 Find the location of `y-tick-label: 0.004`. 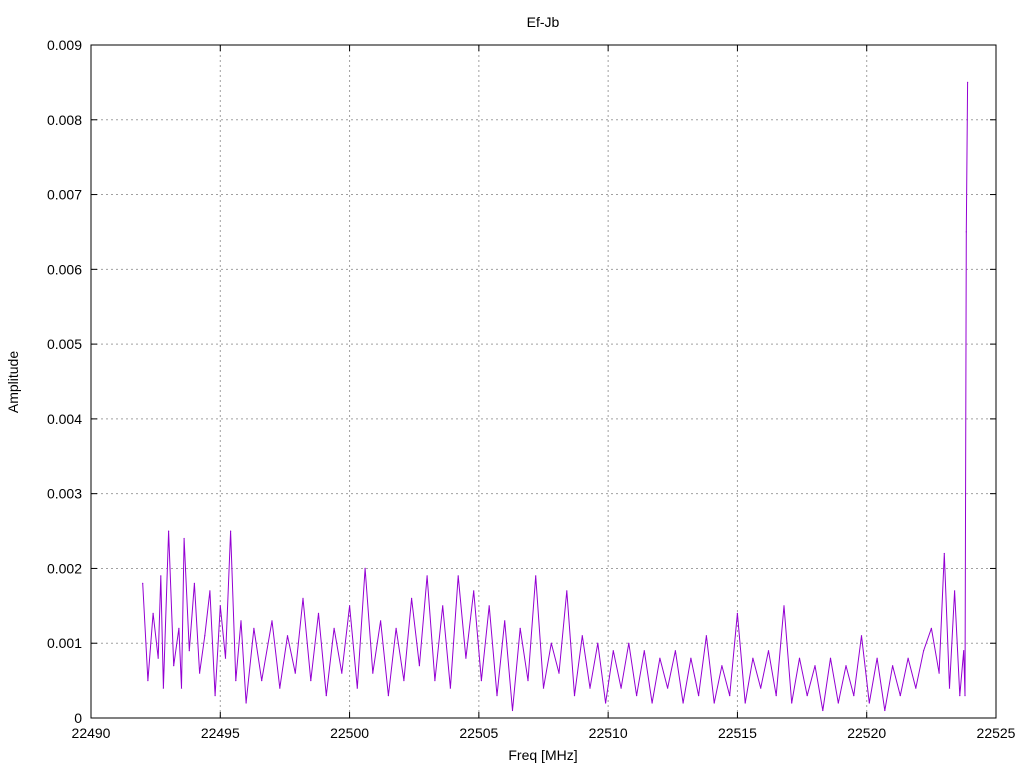

y-tick-label: 0.004 is located at coordinates (64, 419).